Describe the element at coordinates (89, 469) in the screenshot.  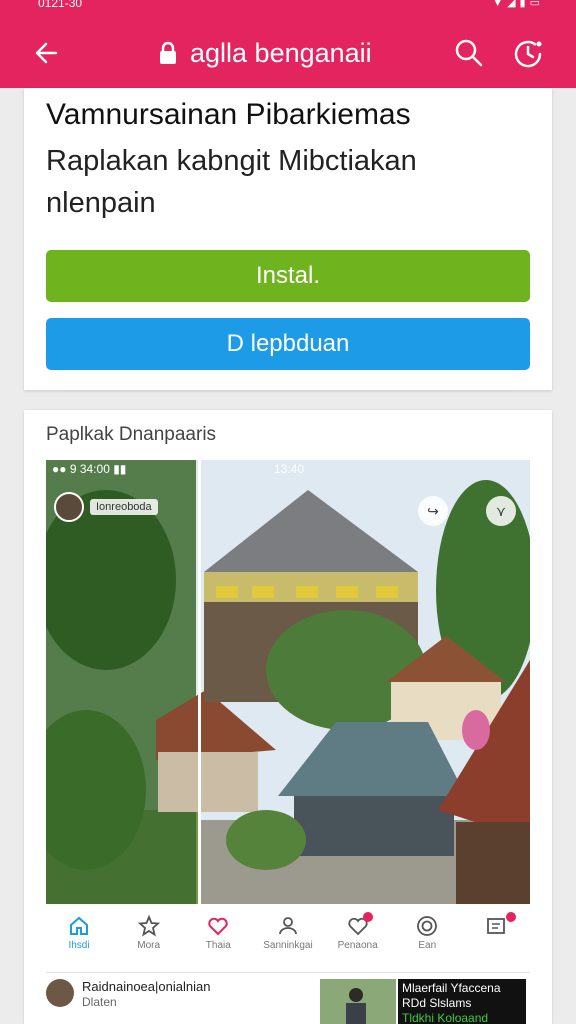
I see `photo-status-left: ●● 9 34:00 ▮▮` at that location.